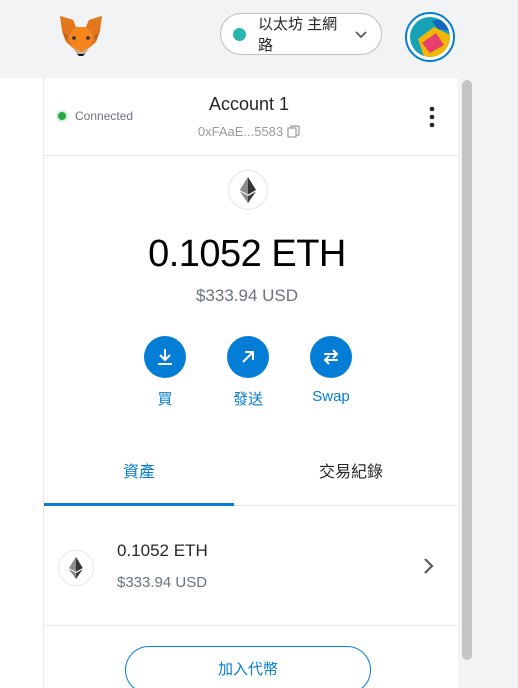 The width and height of the screenshot is (518, 688). I want to click on send-button: 發送, so click(248, 372).